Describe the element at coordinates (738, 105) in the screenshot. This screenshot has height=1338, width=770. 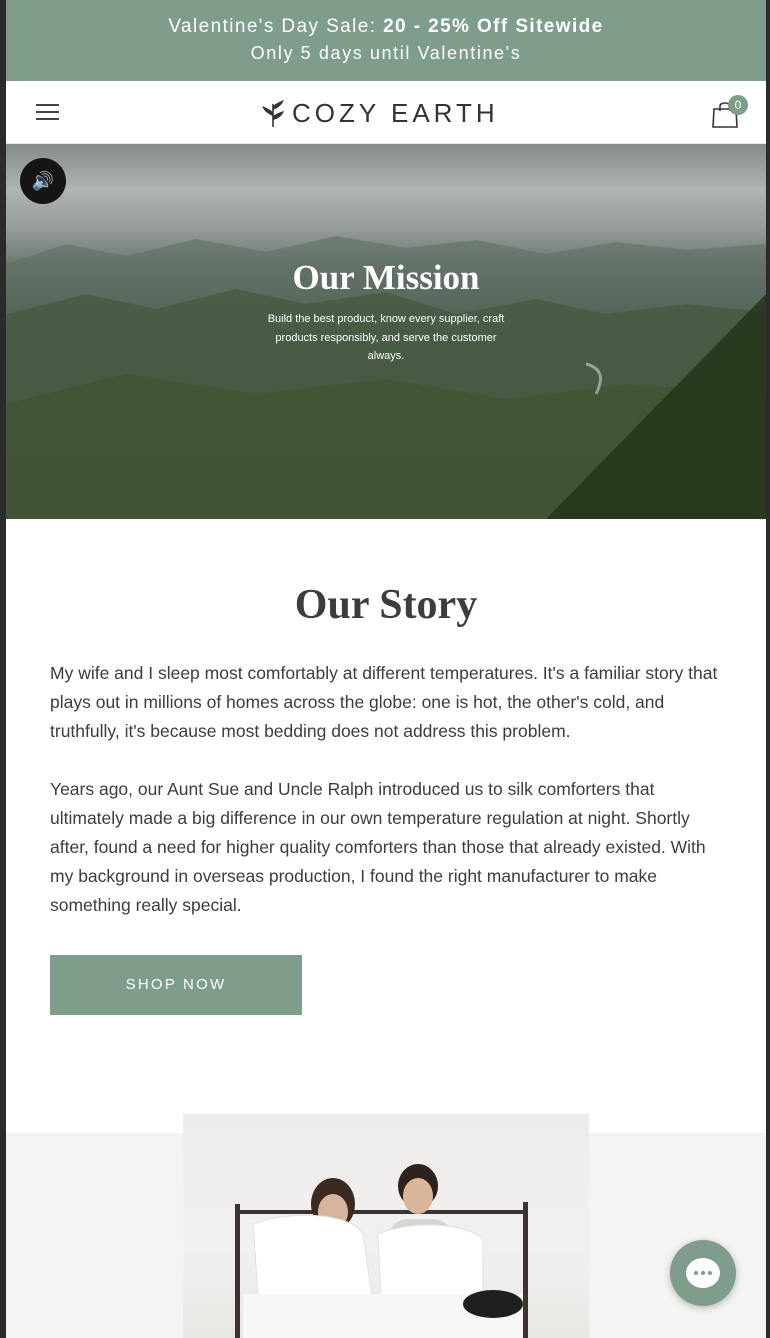
I see `cart-count-badge: 0` at that location.